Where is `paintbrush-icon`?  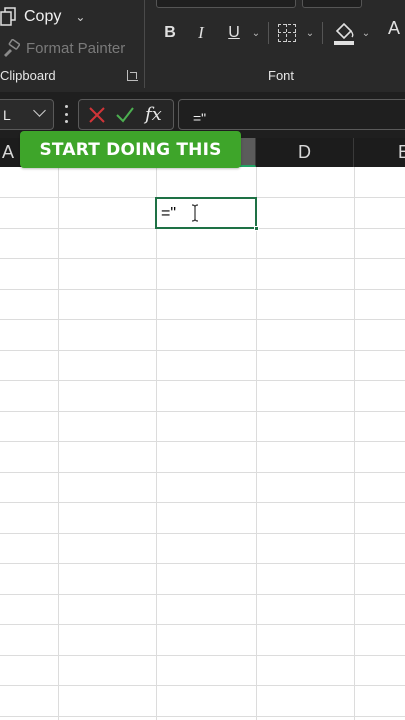 paintbrush-icon is located at coordinates (12, 48).